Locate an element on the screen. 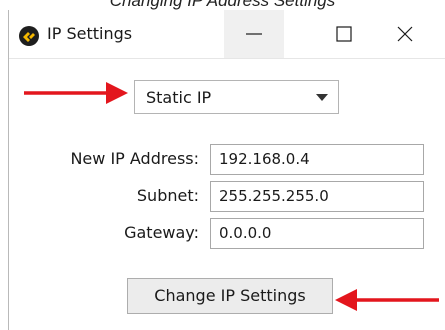 The height and width of the screenshot is (330, 445). window-title: IP Settings is located at coordinates (90, 33).